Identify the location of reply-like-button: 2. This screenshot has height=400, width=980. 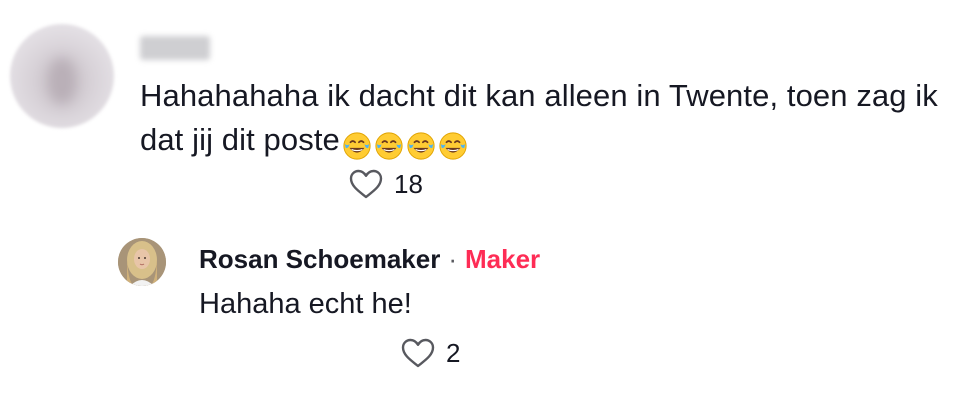
(430, 353).